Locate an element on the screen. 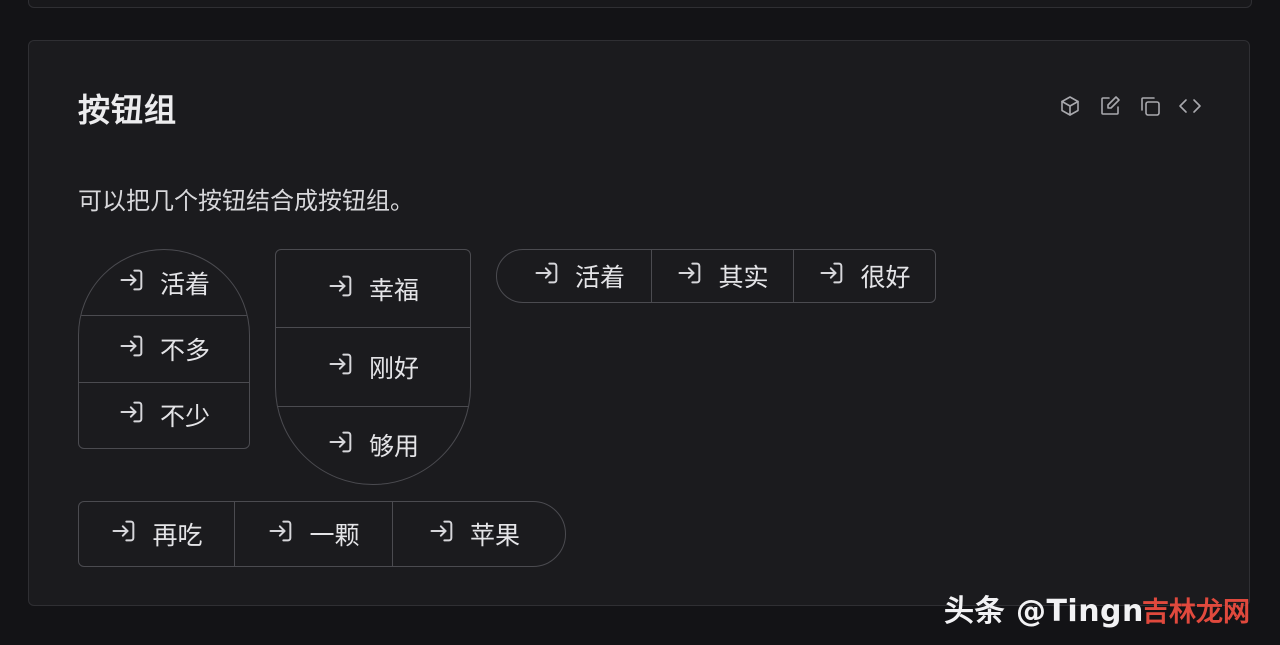 Image resolution: width=1280 pixels, height=645 pixels. watermark-text: 头条 @Tingn is located at coordinates (1044, 611).